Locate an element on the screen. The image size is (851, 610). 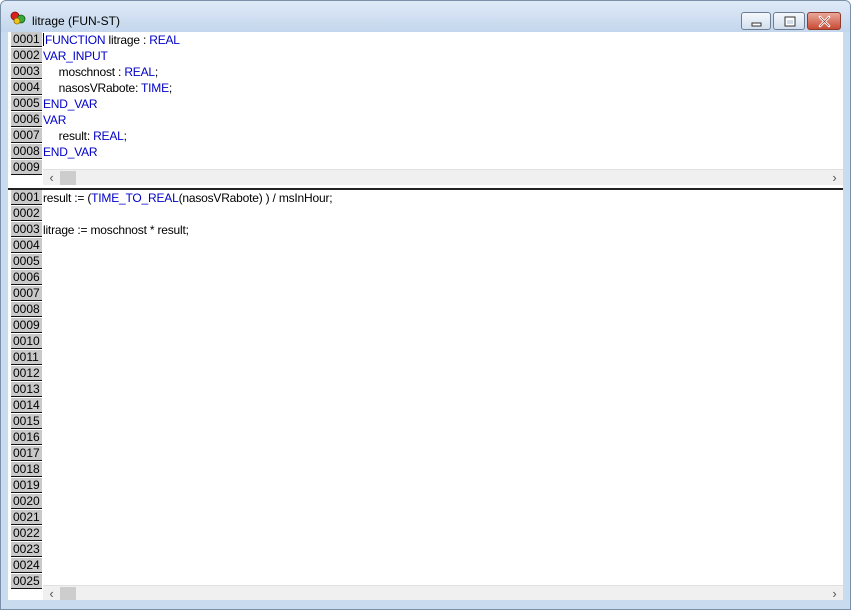
keyword-token: VAR_INPUT is located at coordinates (75, 56).